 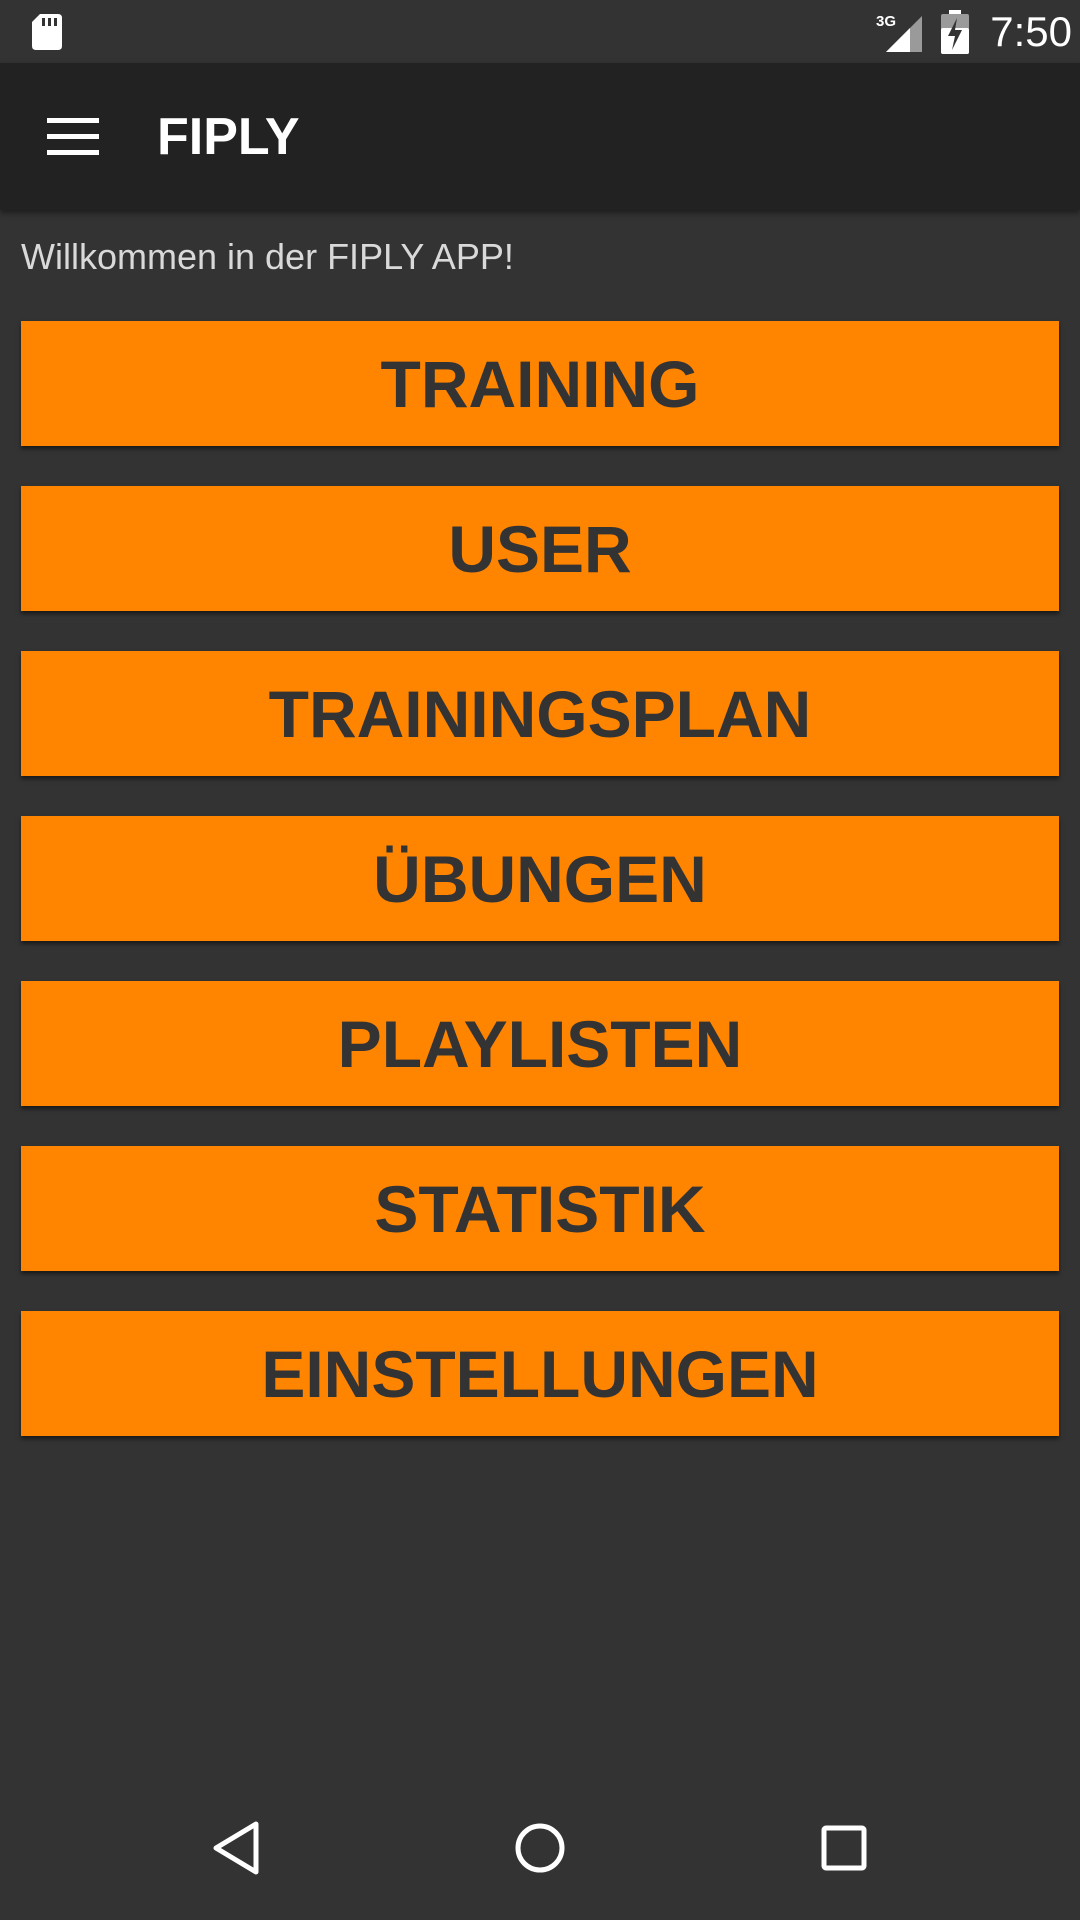 I want to click on menu-button, so click(x=73, y=137).